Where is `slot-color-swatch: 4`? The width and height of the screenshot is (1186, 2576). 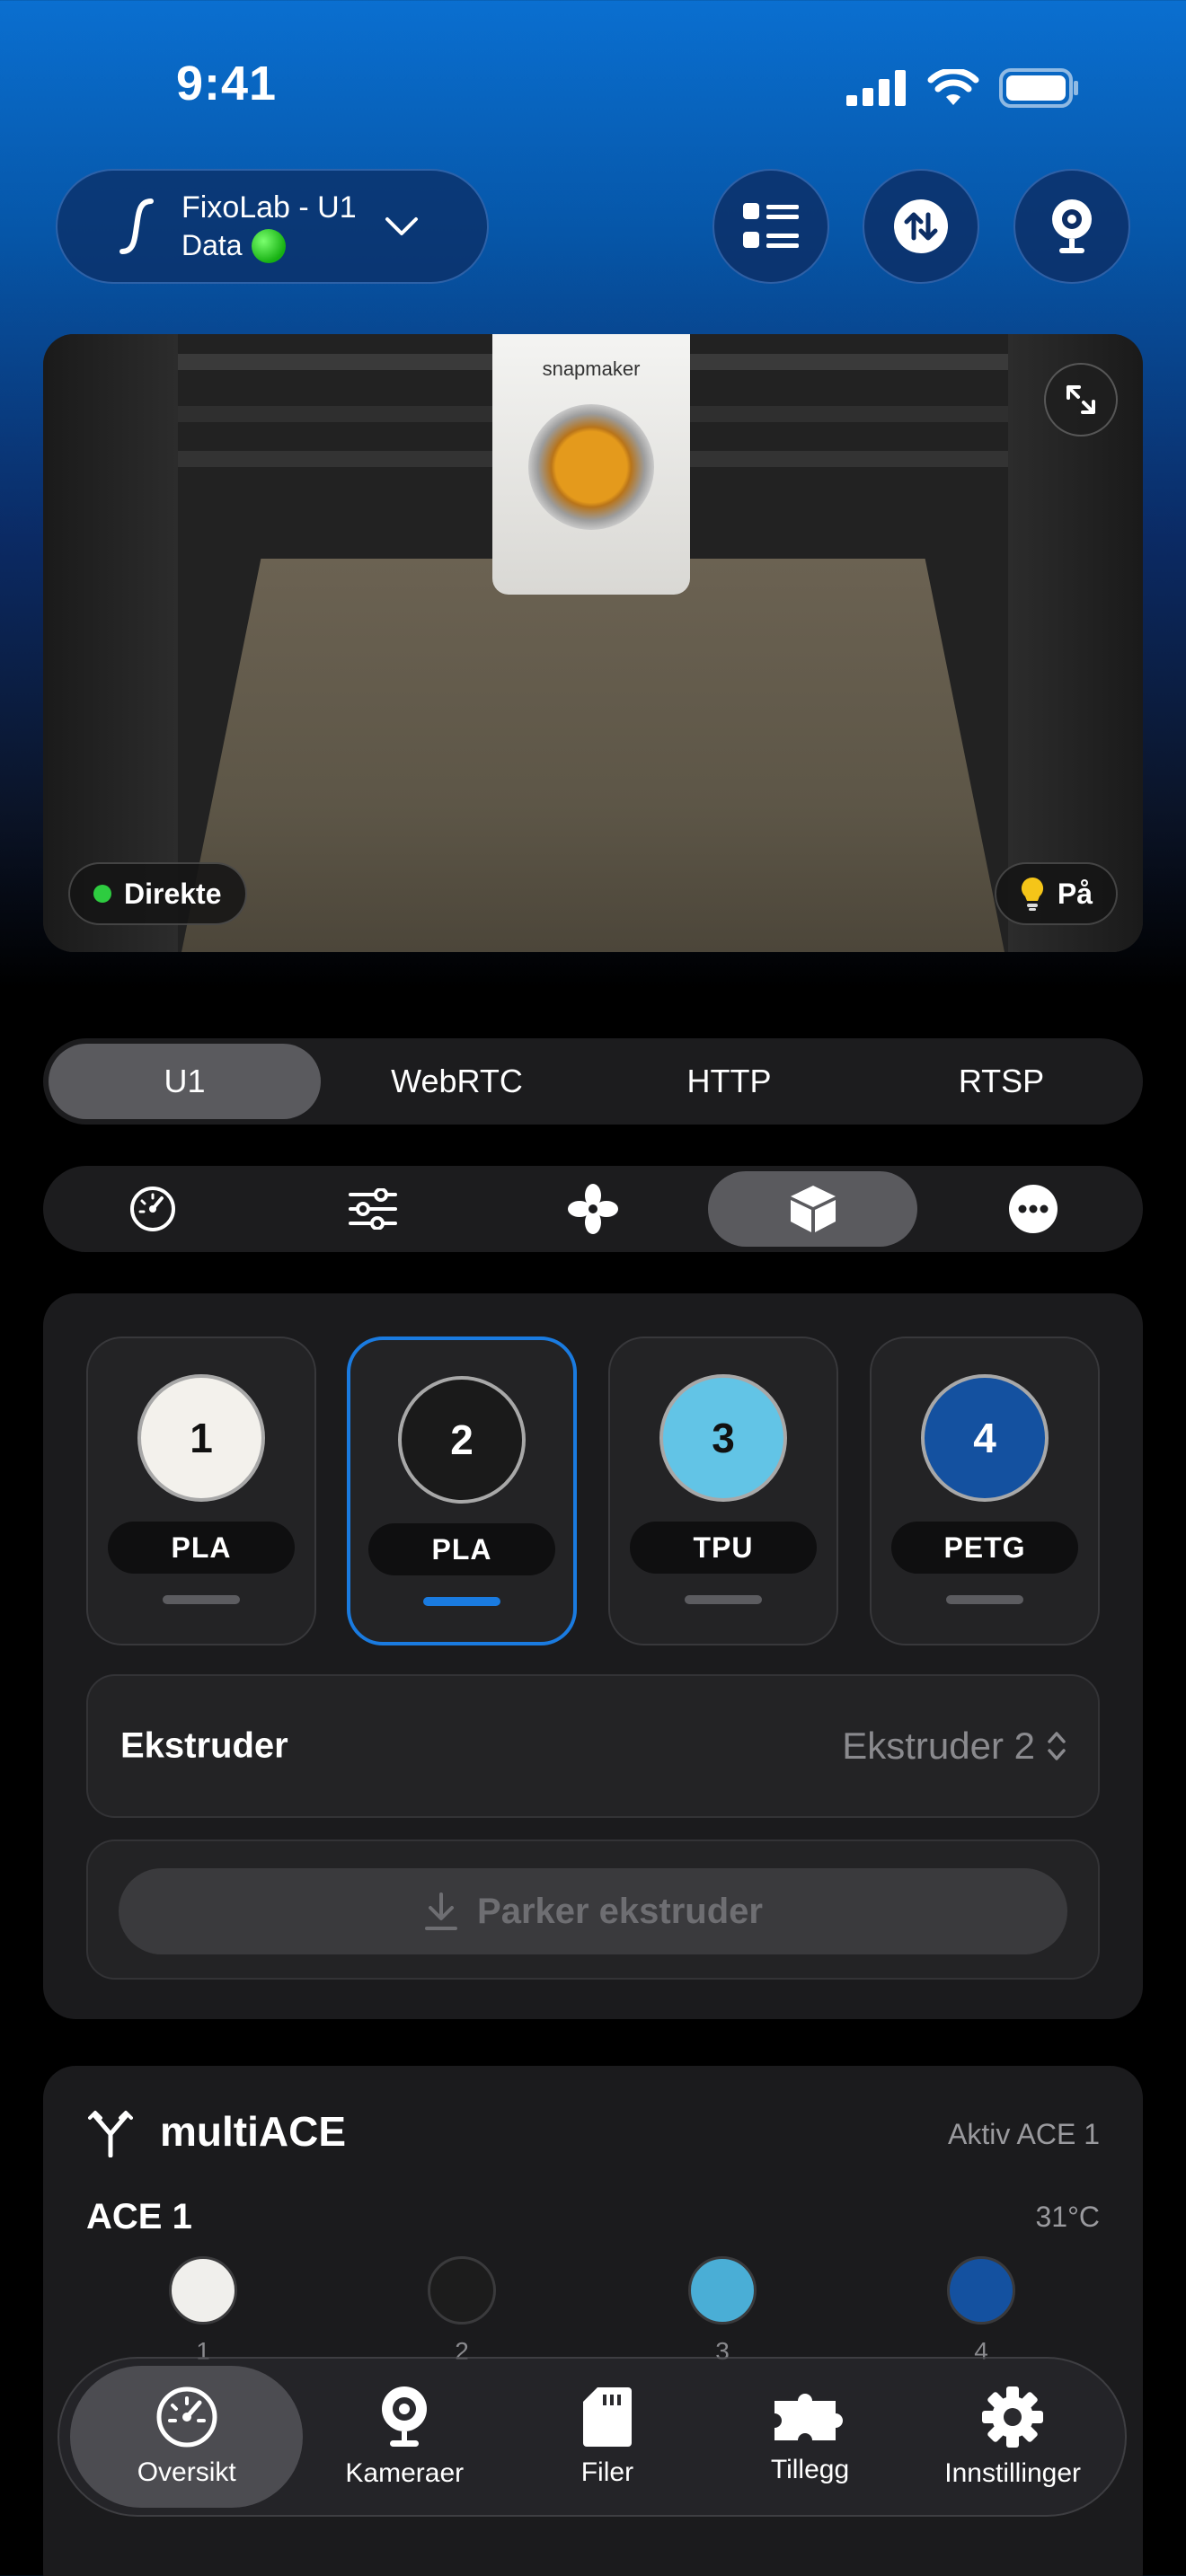
slot-color-swatch: 4 is located at coordinates (985, 1438).